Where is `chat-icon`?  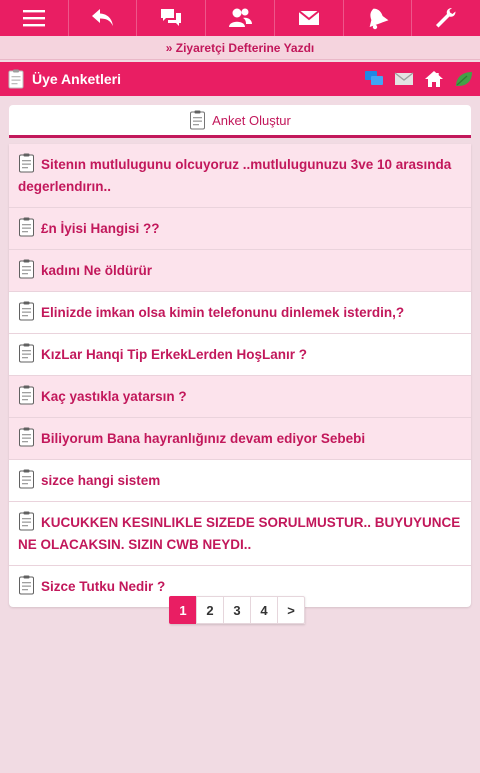 chat-icon is located at coordinates (171, 17).